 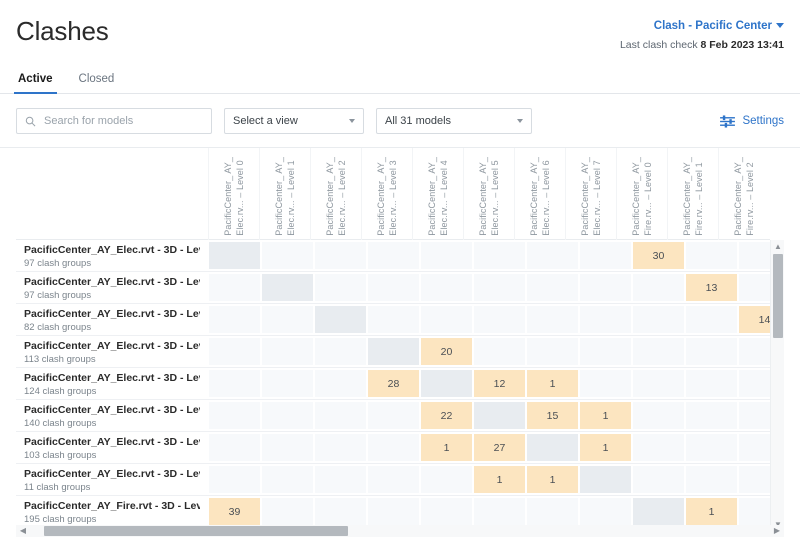 I want to click on search-input, so click(x=122, y=121).